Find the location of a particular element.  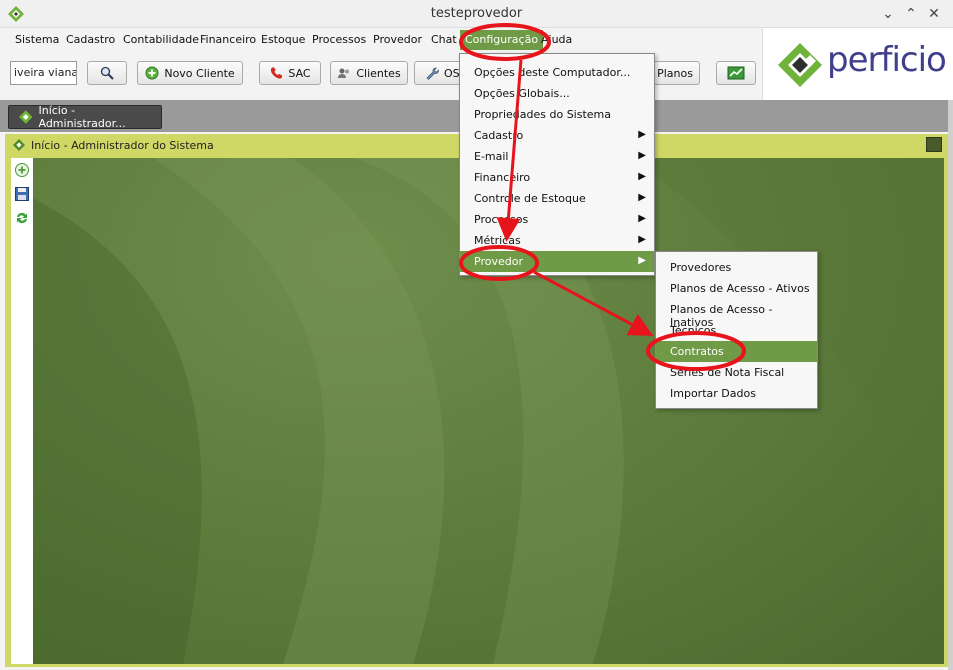

os-button: OS is located at coordinates (439, 73).